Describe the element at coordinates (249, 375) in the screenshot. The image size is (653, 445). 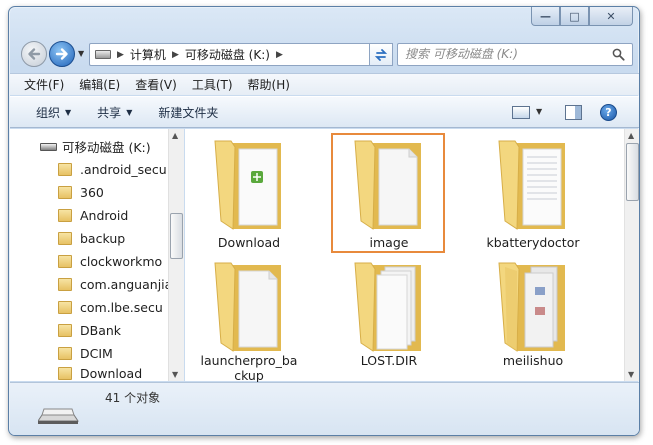
I see `file-item-label-line: ckup` at that location.